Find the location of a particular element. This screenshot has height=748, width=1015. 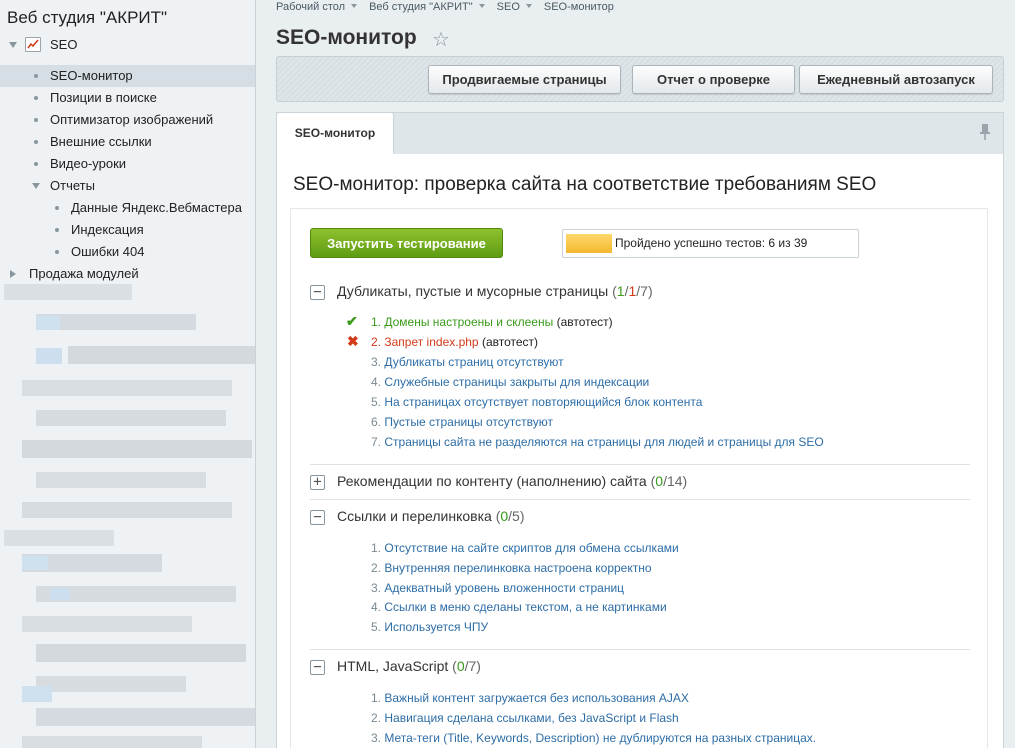

breadcrumb-current: SEO-монитор is located at coordinates (578, 7).